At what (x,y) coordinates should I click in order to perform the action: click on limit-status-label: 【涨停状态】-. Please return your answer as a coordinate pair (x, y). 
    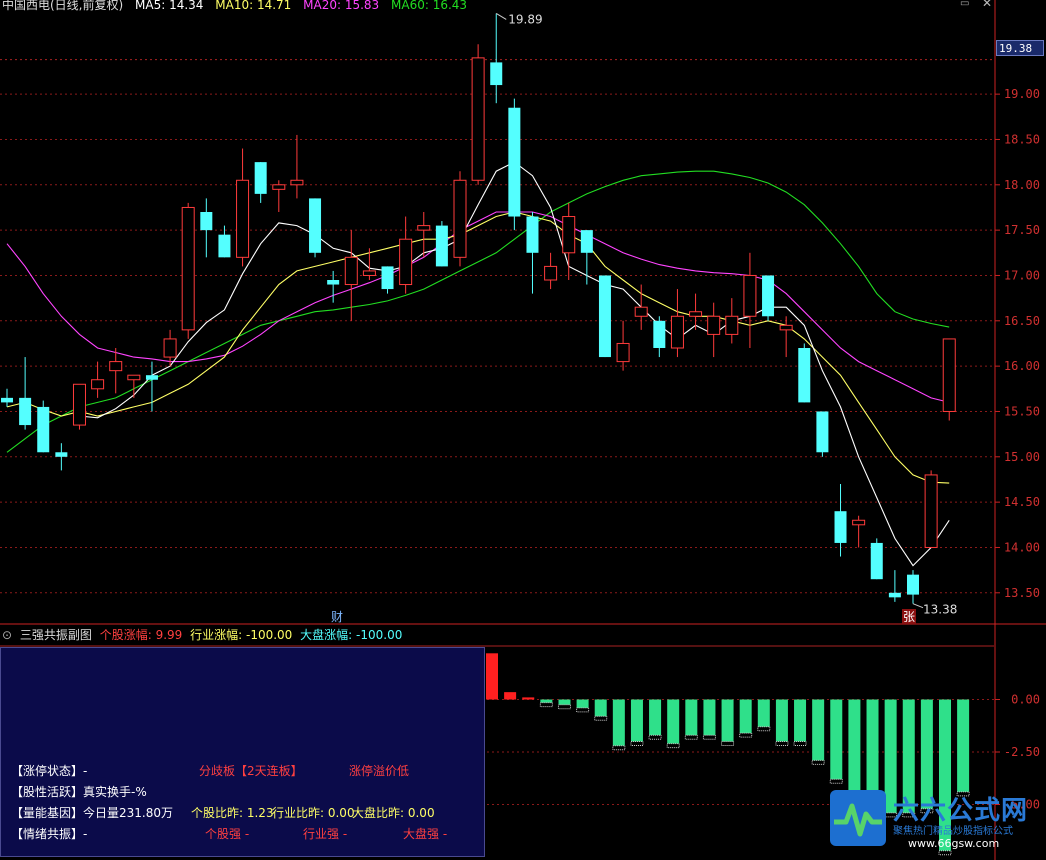
    Looking at the image, I should click on (49, 771).